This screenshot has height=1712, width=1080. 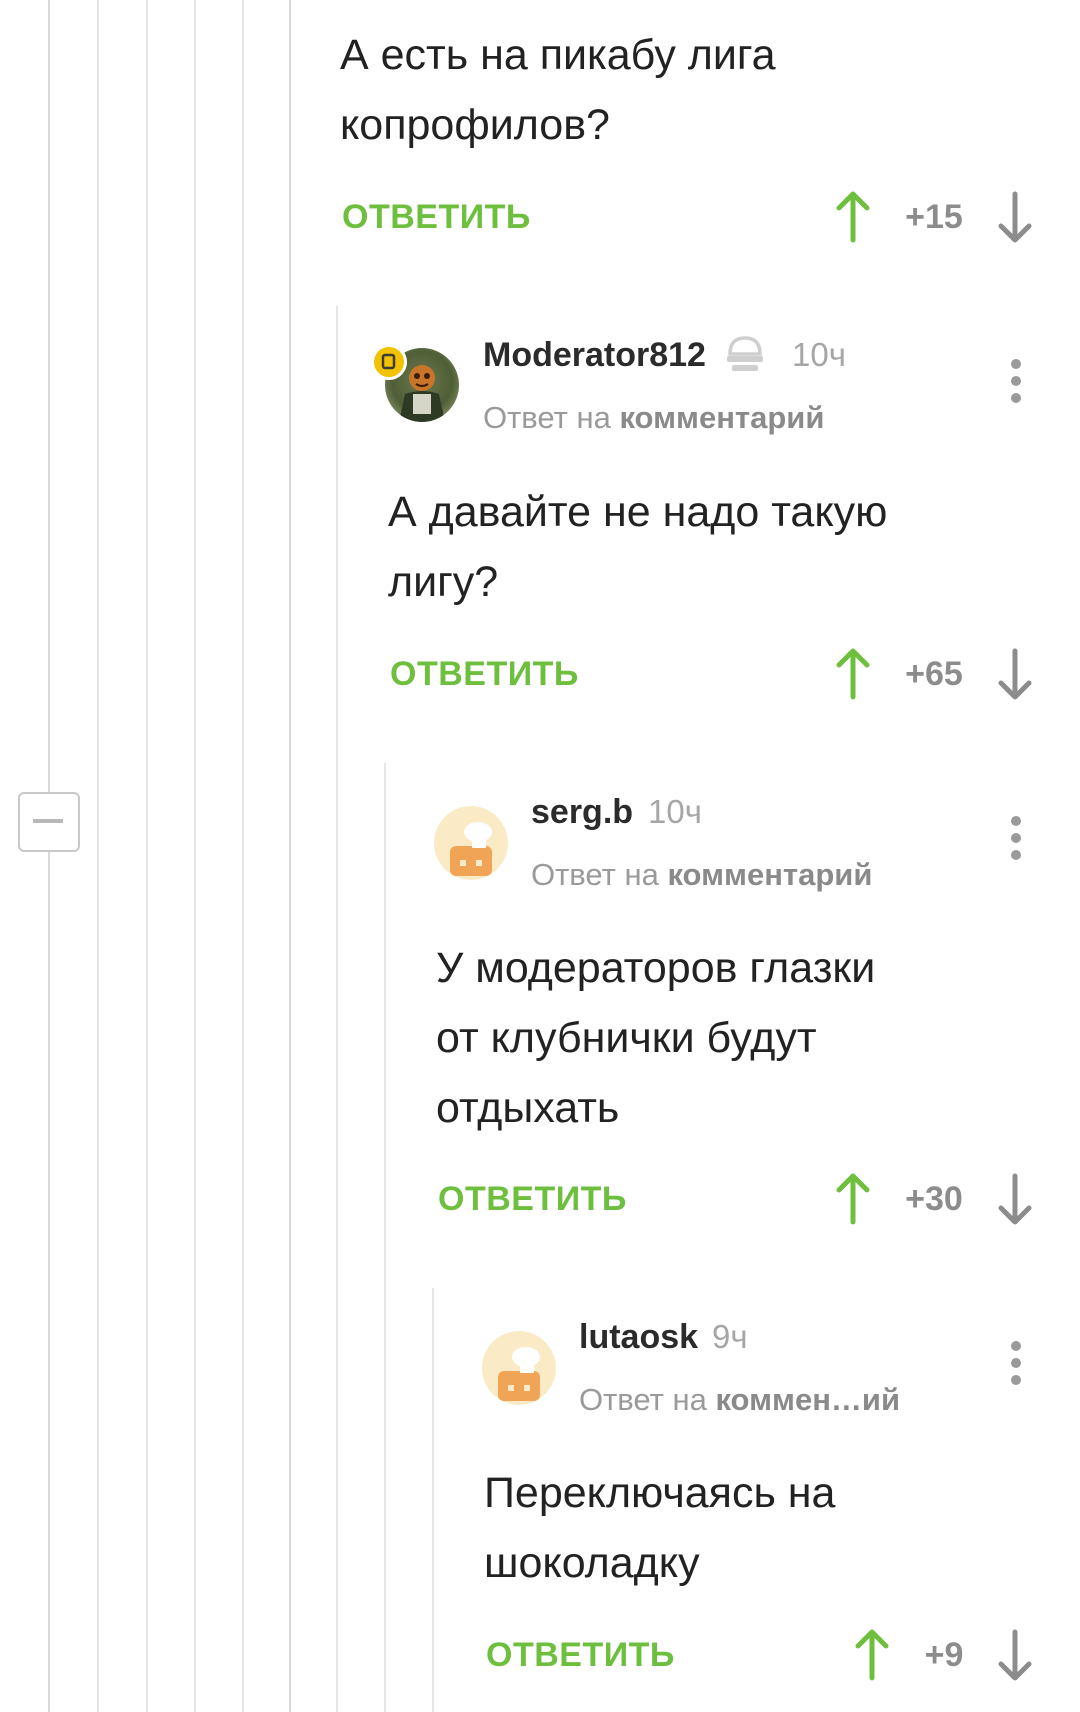 I want to click on username: lutaosk, so click(x=638, y=1337).